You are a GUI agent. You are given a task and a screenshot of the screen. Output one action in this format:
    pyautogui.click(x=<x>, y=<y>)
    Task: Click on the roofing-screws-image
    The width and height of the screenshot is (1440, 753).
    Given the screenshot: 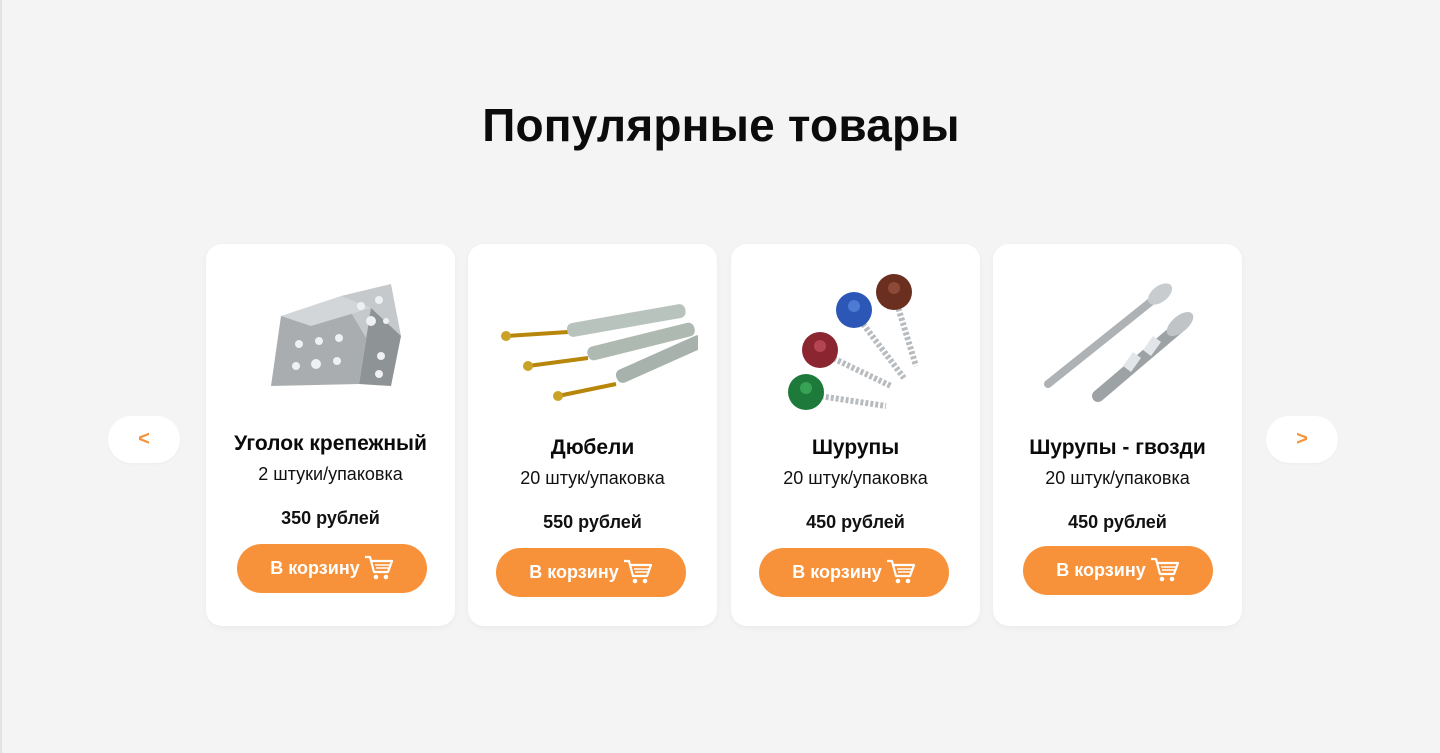 What is the action you would take?
    pyautogui.click(x=855, y=346)
    